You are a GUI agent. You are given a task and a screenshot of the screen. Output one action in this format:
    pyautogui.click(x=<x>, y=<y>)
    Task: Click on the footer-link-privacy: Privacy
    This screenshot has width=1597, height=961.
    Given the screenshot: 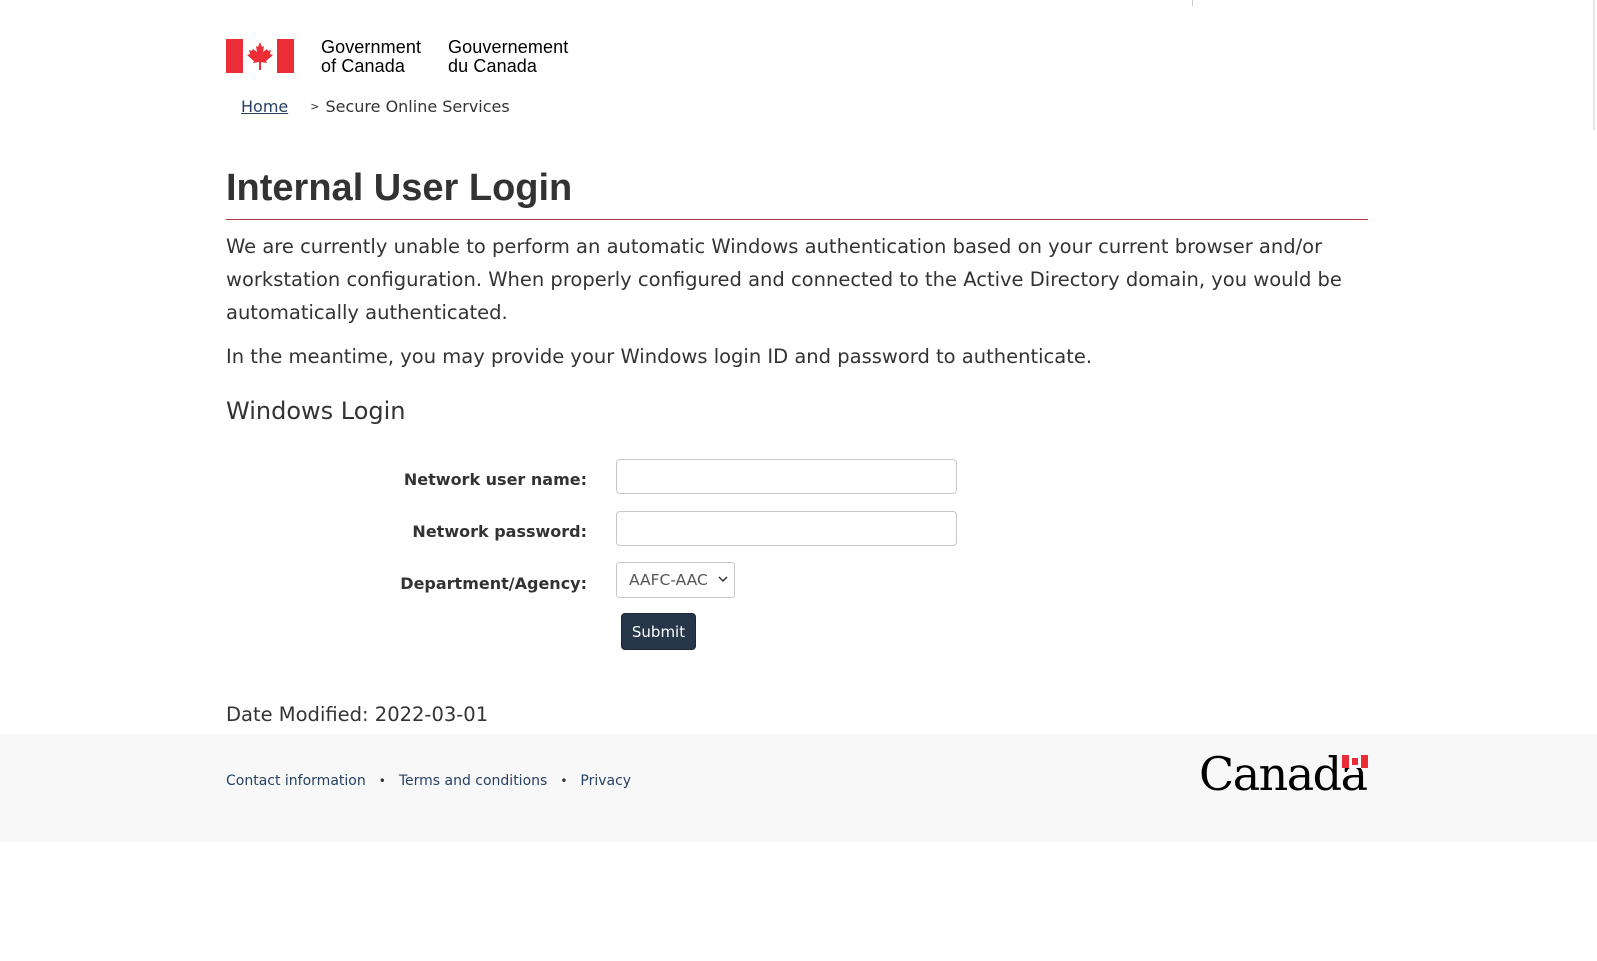 What is the action you would take?
    pyautogui.click(x=605, y=781)
    